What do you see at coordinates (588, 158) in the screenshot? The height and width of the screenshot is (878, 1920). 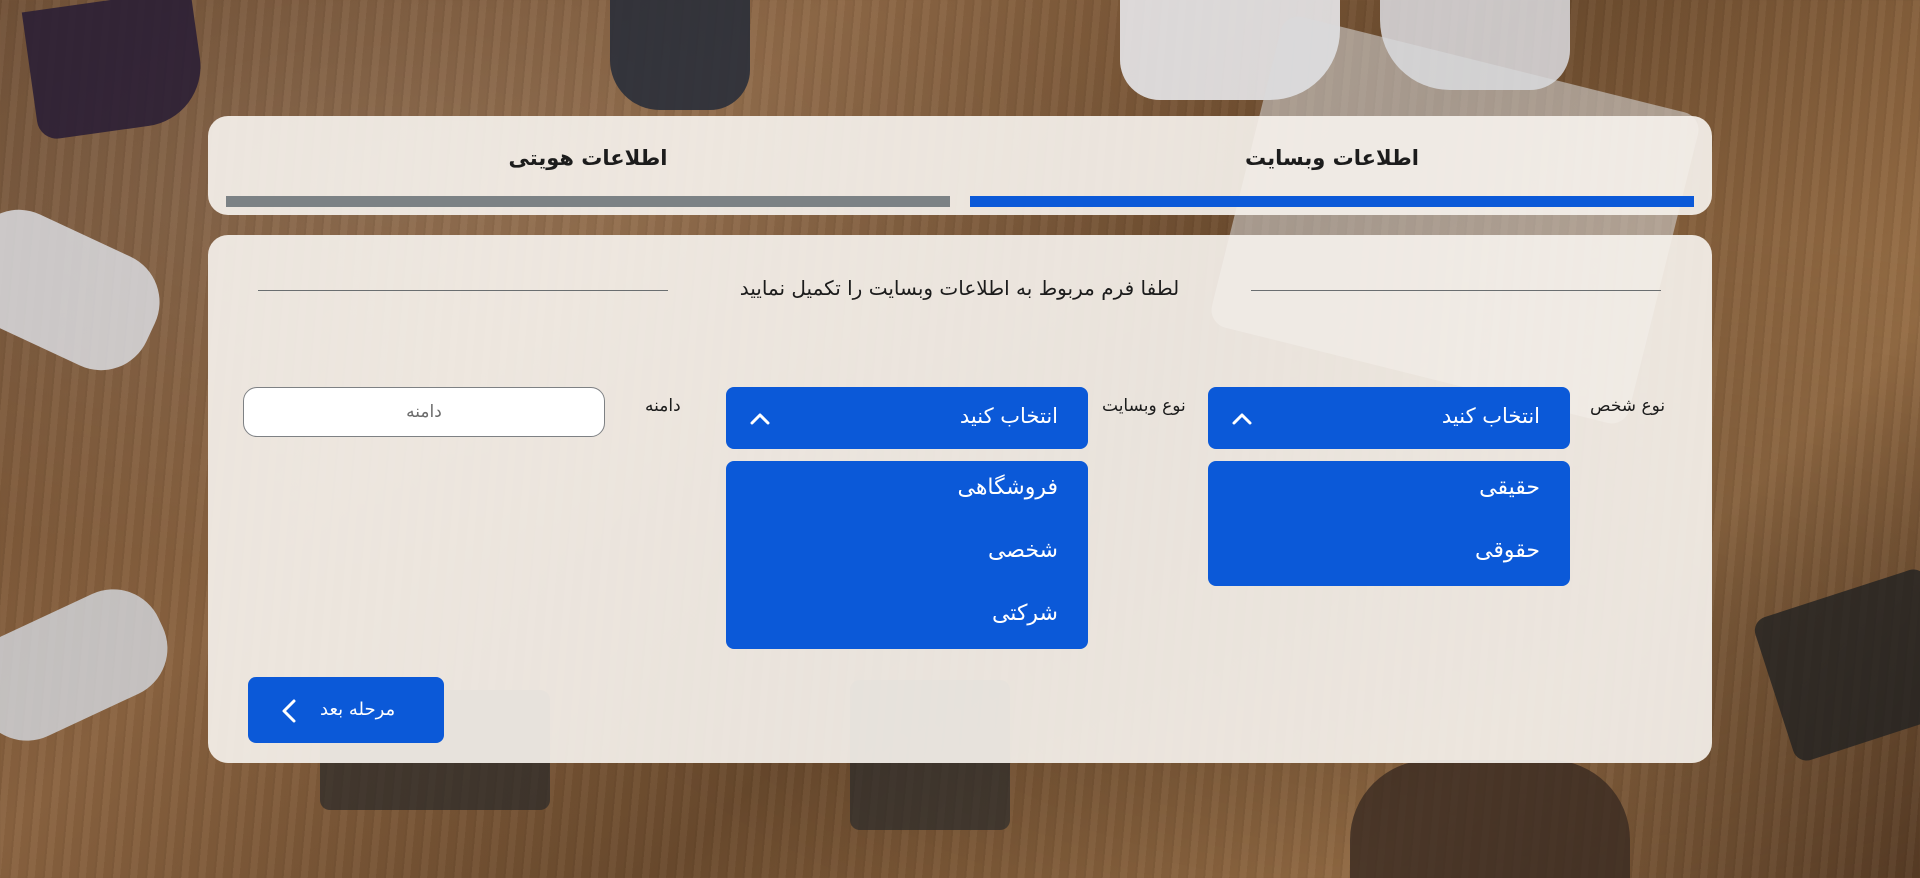 I see `step-identity-title: اطلاعات هویتی` at bounding box center [588, 158].